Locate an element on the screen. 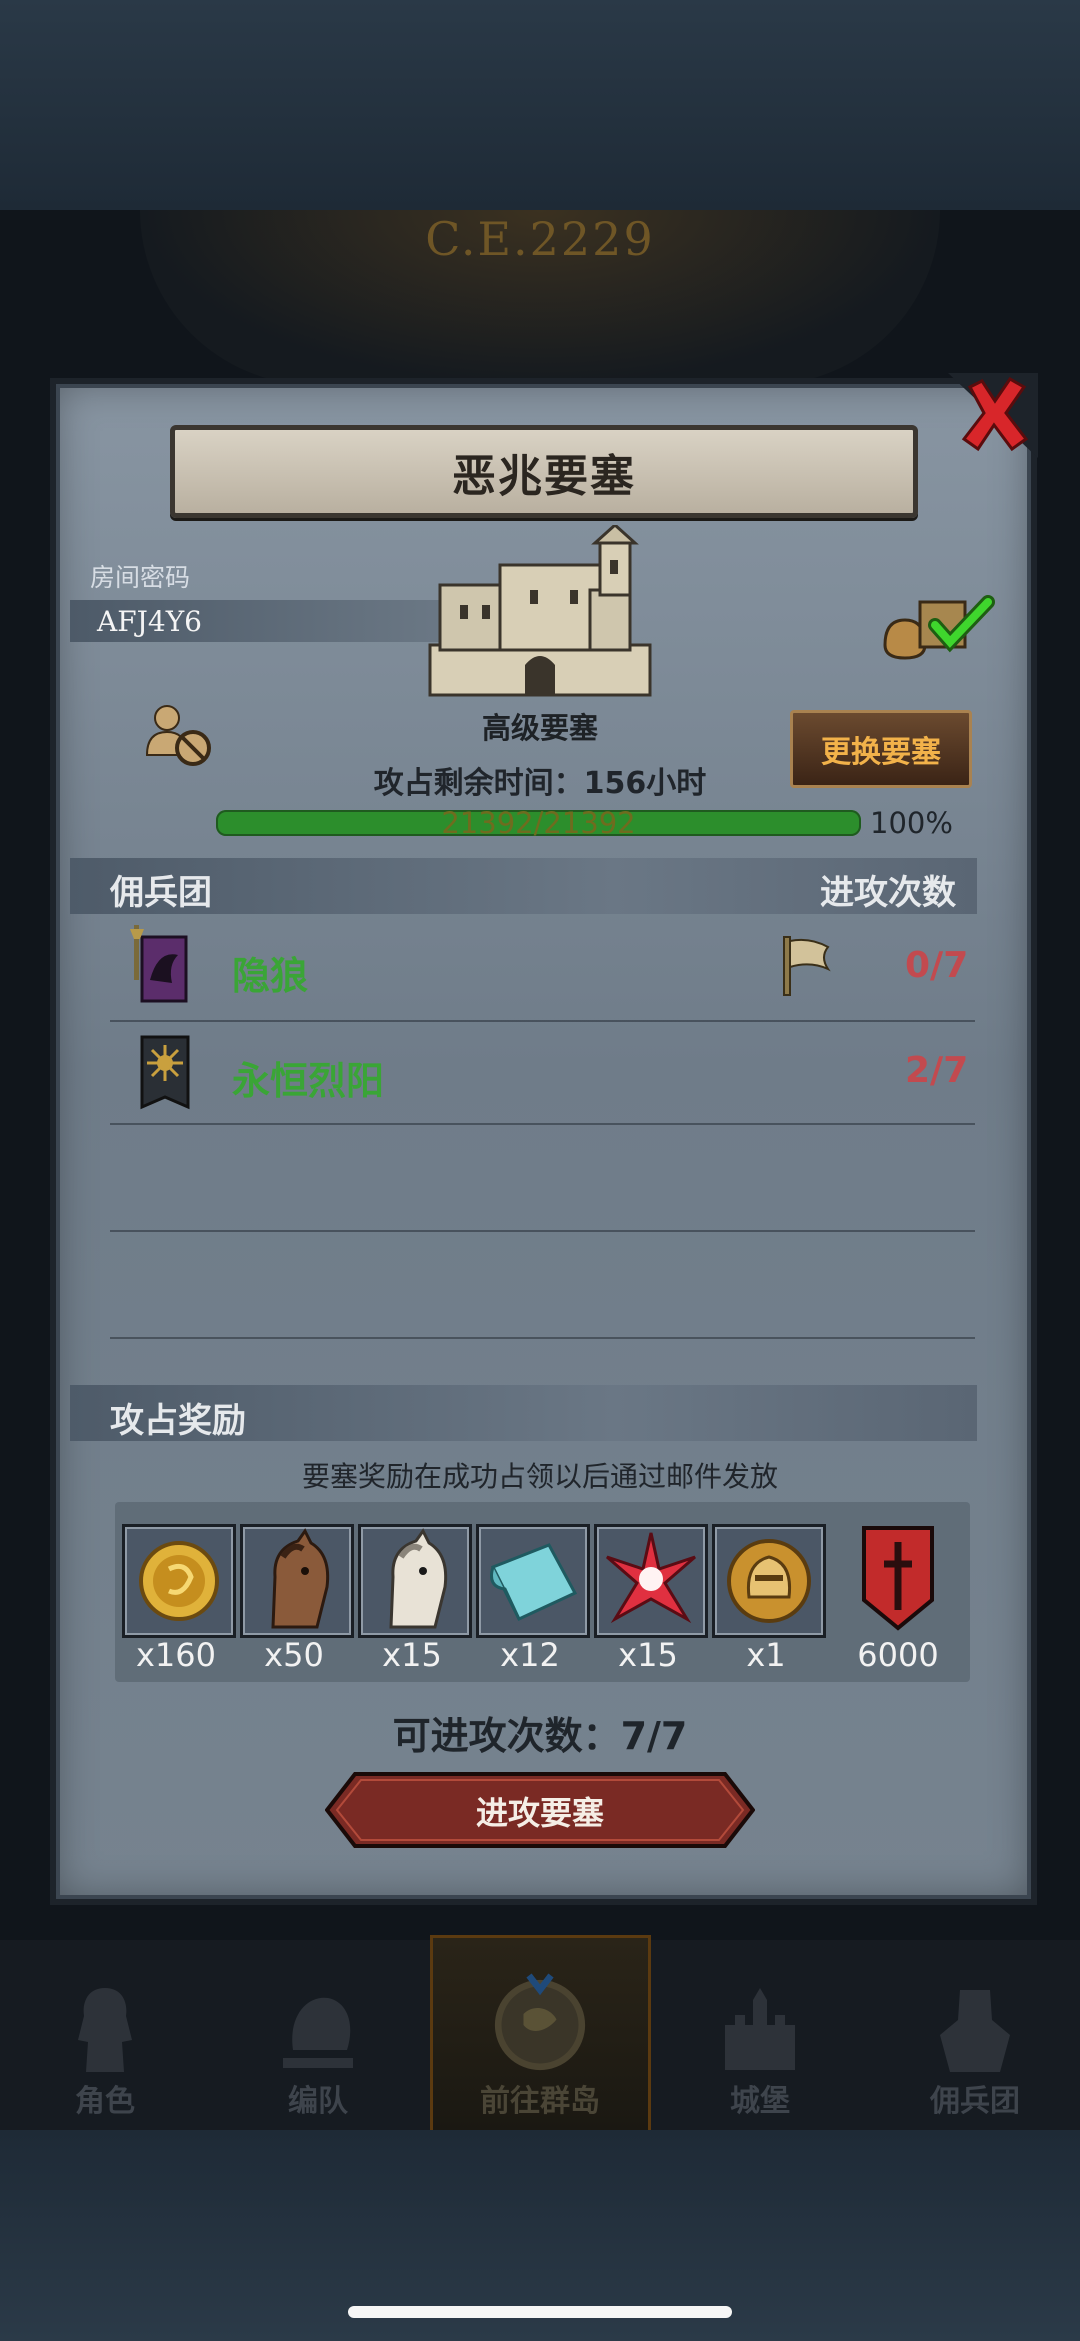 The width and height of the screenshot is (1080, 2341). reward-section-title: 攻占奖励 is located at coordinates (178, 1421).